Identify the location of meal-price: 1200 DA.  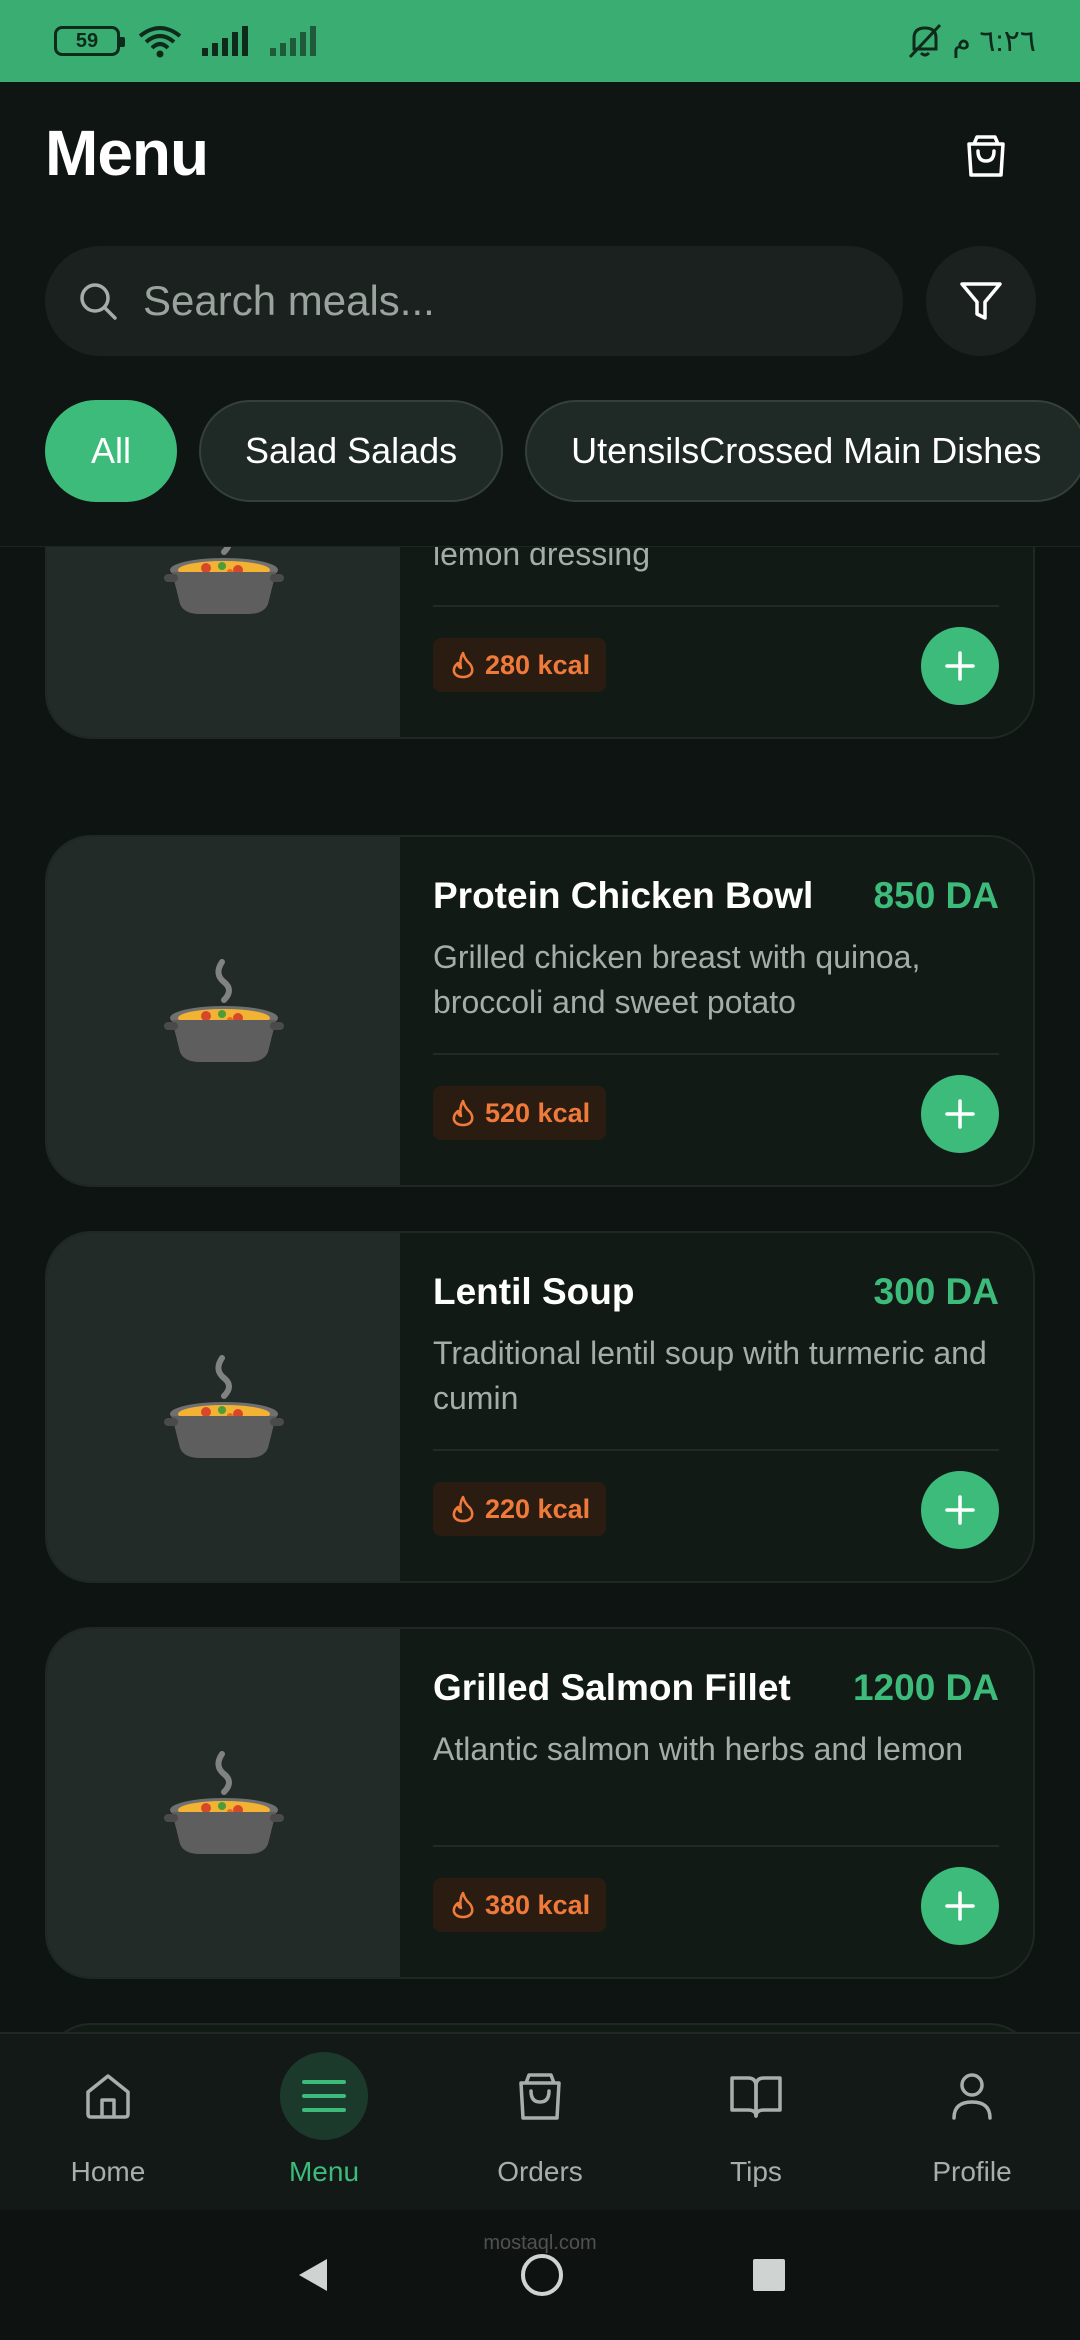
(925, 1687).